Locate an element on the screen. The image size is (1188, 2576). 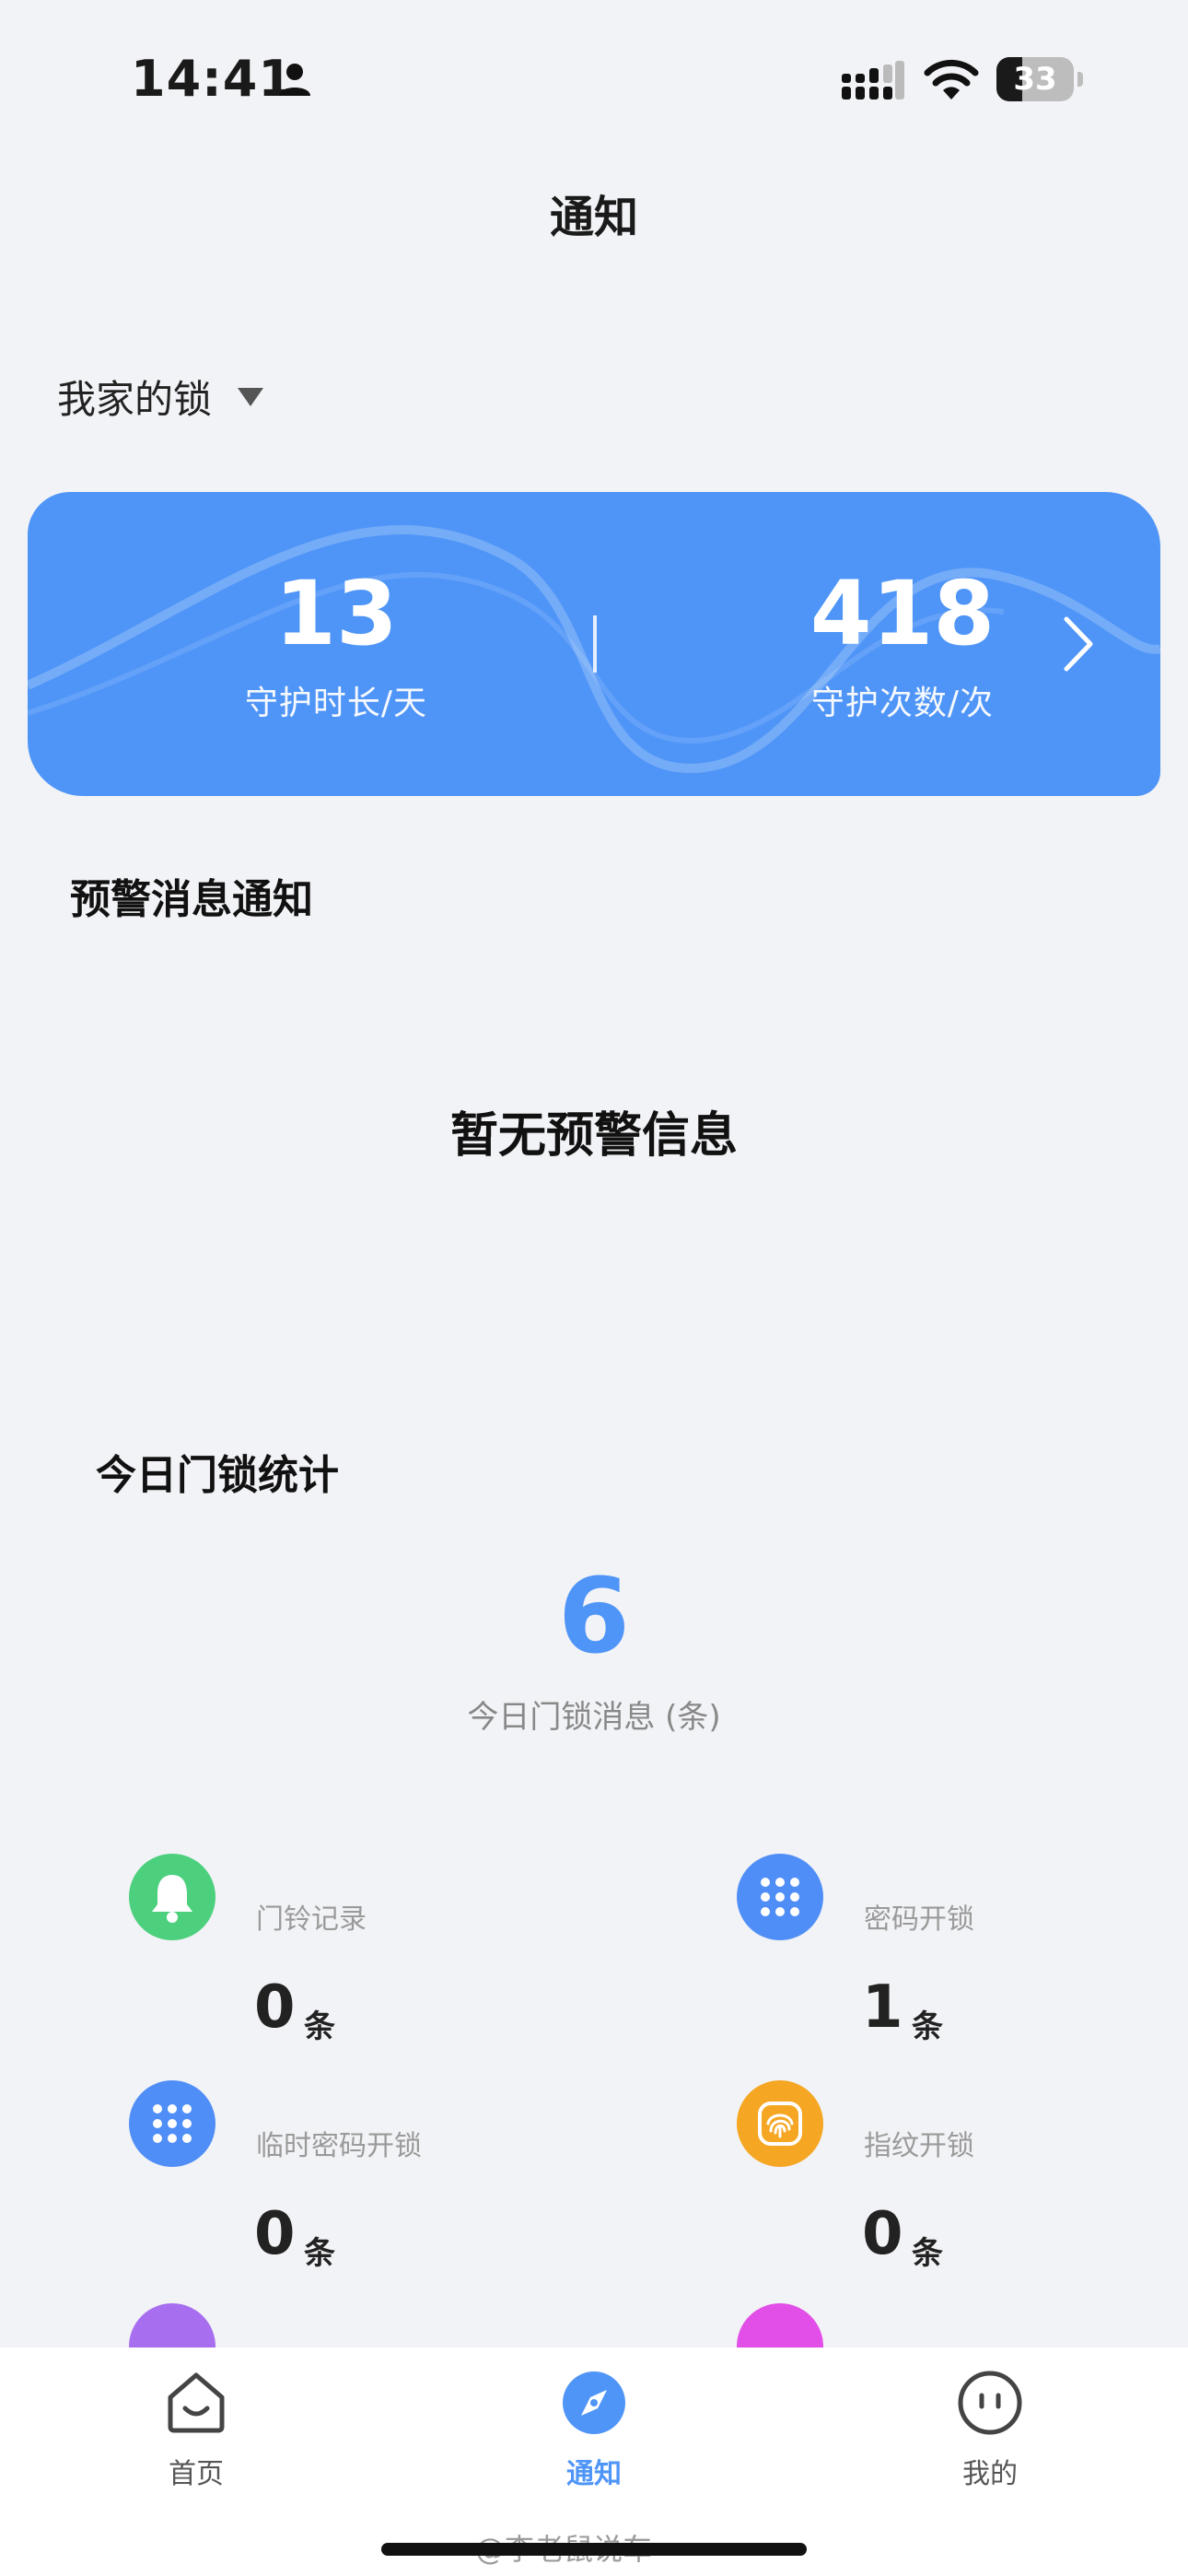
alert-section-title: 预警消息通知 is located at coordinates (191, 899).